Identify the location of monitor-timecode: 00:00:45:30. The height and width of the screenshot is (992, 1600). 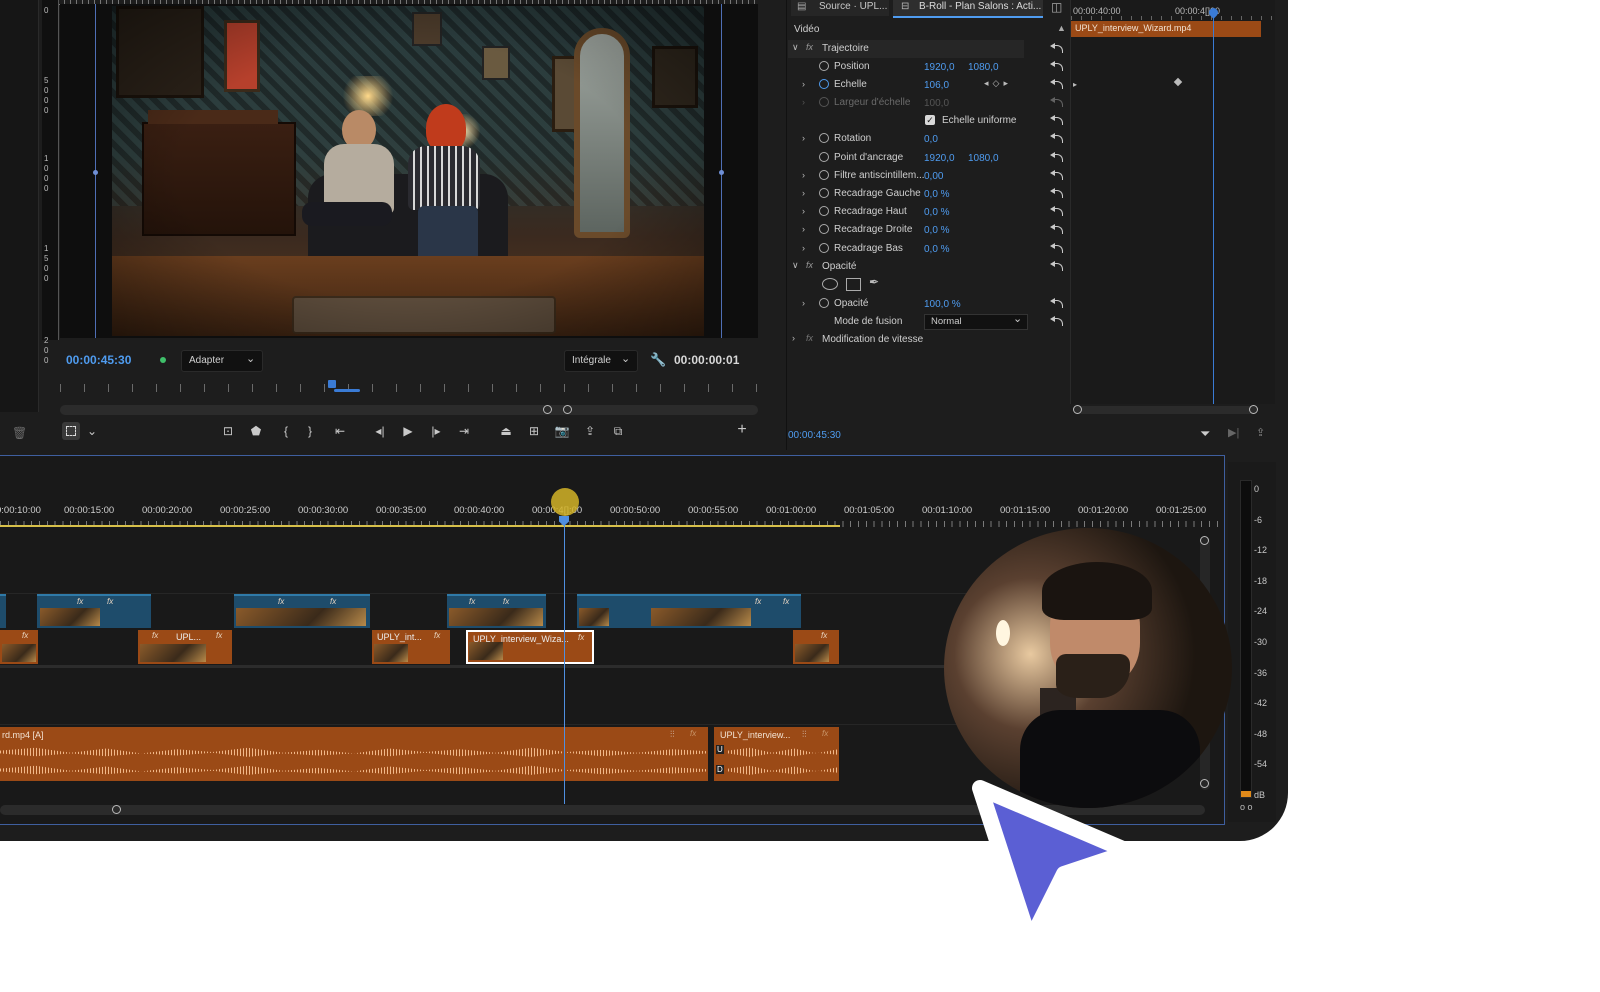
(98, 360).